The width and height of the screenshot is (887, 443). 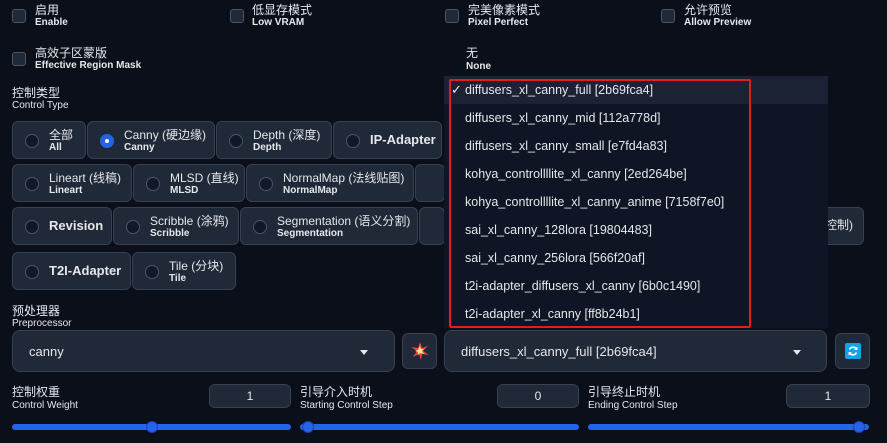 I want to click on radio-depth: Depth (深度) Depth, so click(x=274, y=140).